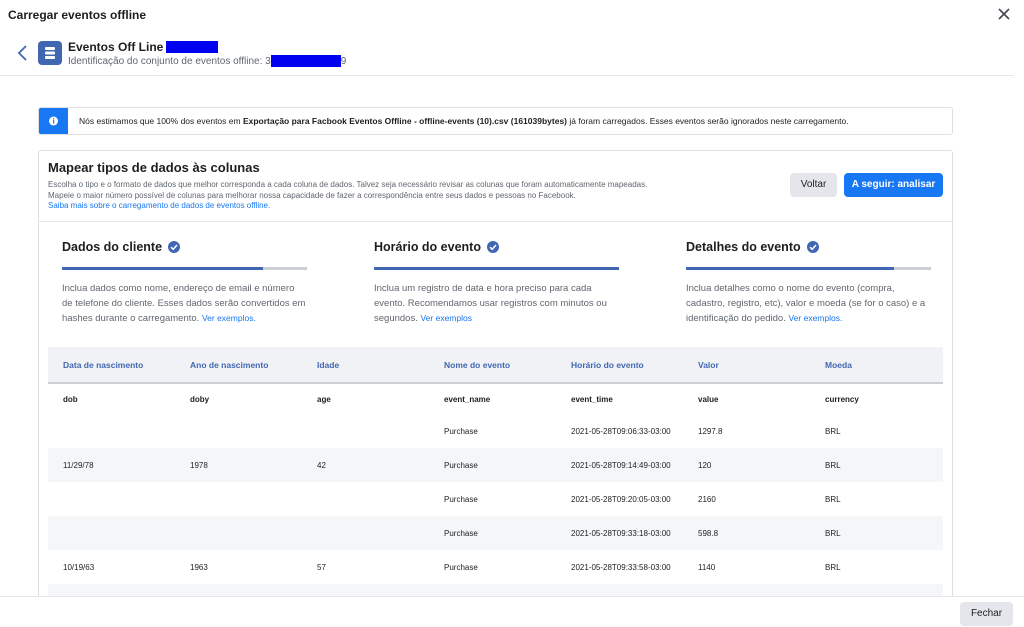  I want to click on step-title-text: Horário do evento, so click(427, 247).